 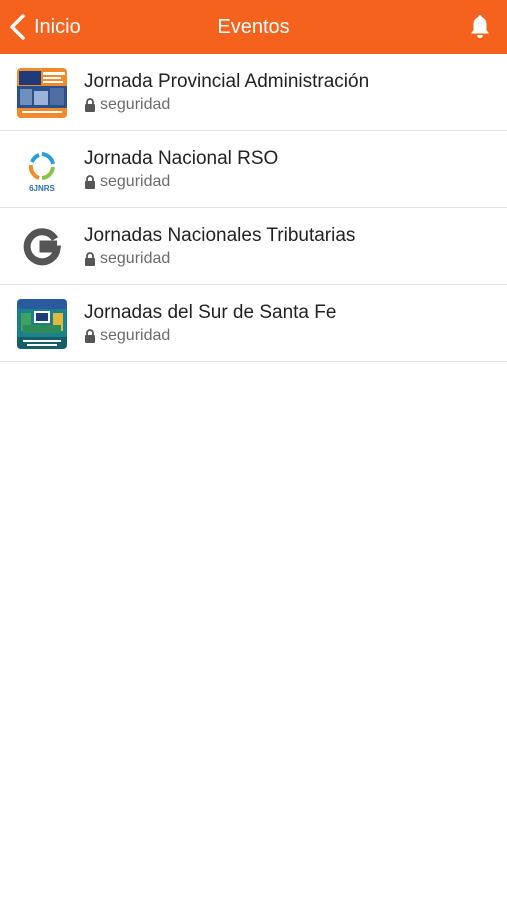 What do you see at coordinates (17, 27) in the screenshot?
I see `chevron-left-icon` at bounding box center [17, 27].